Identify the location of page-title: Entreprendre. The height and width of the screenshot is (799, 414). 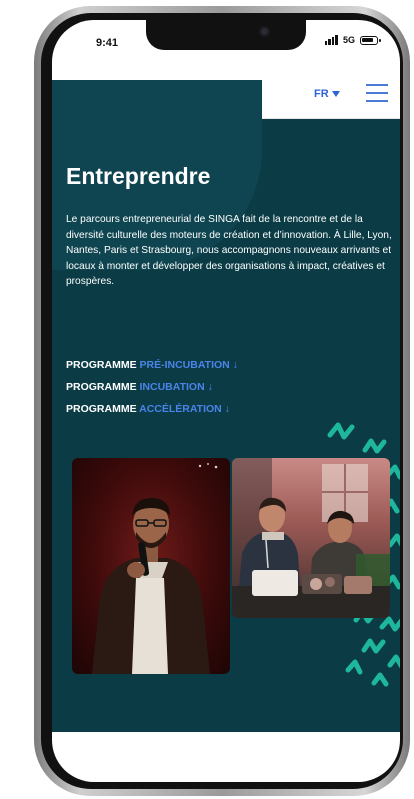
(138, 176).